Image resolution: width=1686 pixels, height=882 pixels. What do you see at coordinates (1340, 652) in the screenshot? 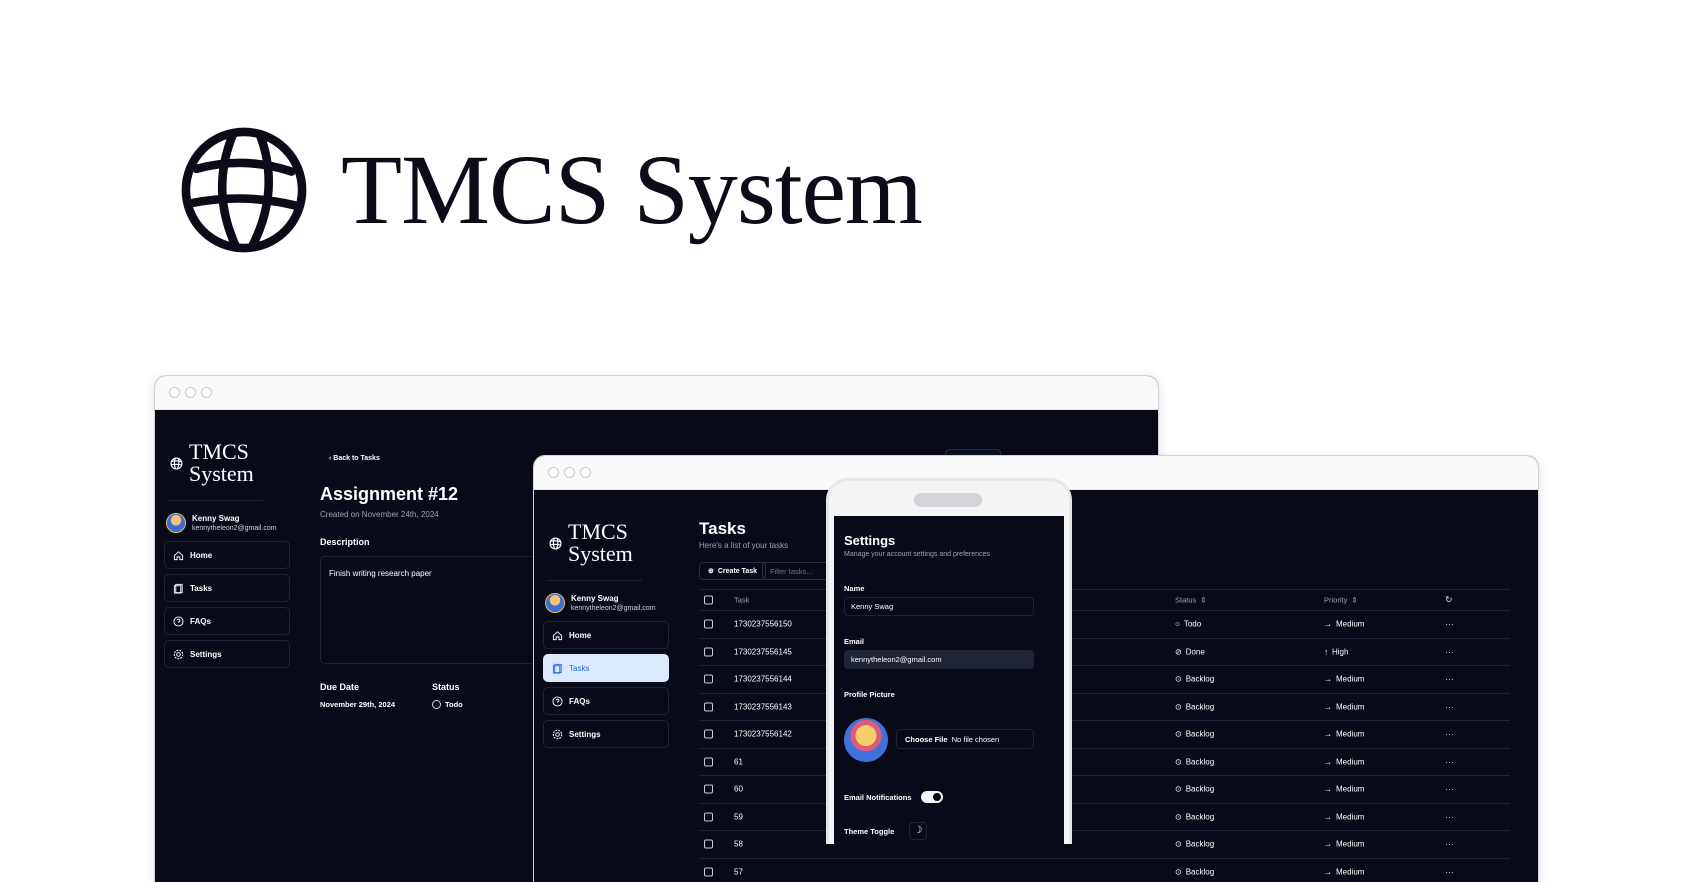
I see `priority-text: High` at bounding box center [1340, 652].